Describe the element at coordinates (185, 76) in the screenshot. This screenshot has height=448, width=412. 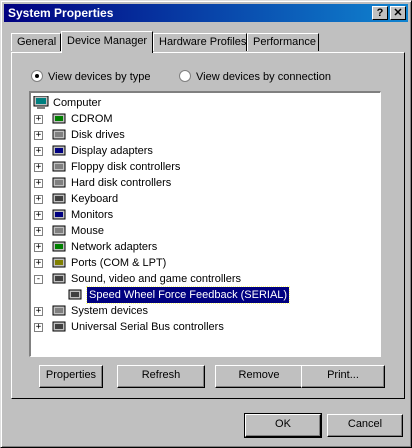
I see `radio-unselected-icon` at that location.